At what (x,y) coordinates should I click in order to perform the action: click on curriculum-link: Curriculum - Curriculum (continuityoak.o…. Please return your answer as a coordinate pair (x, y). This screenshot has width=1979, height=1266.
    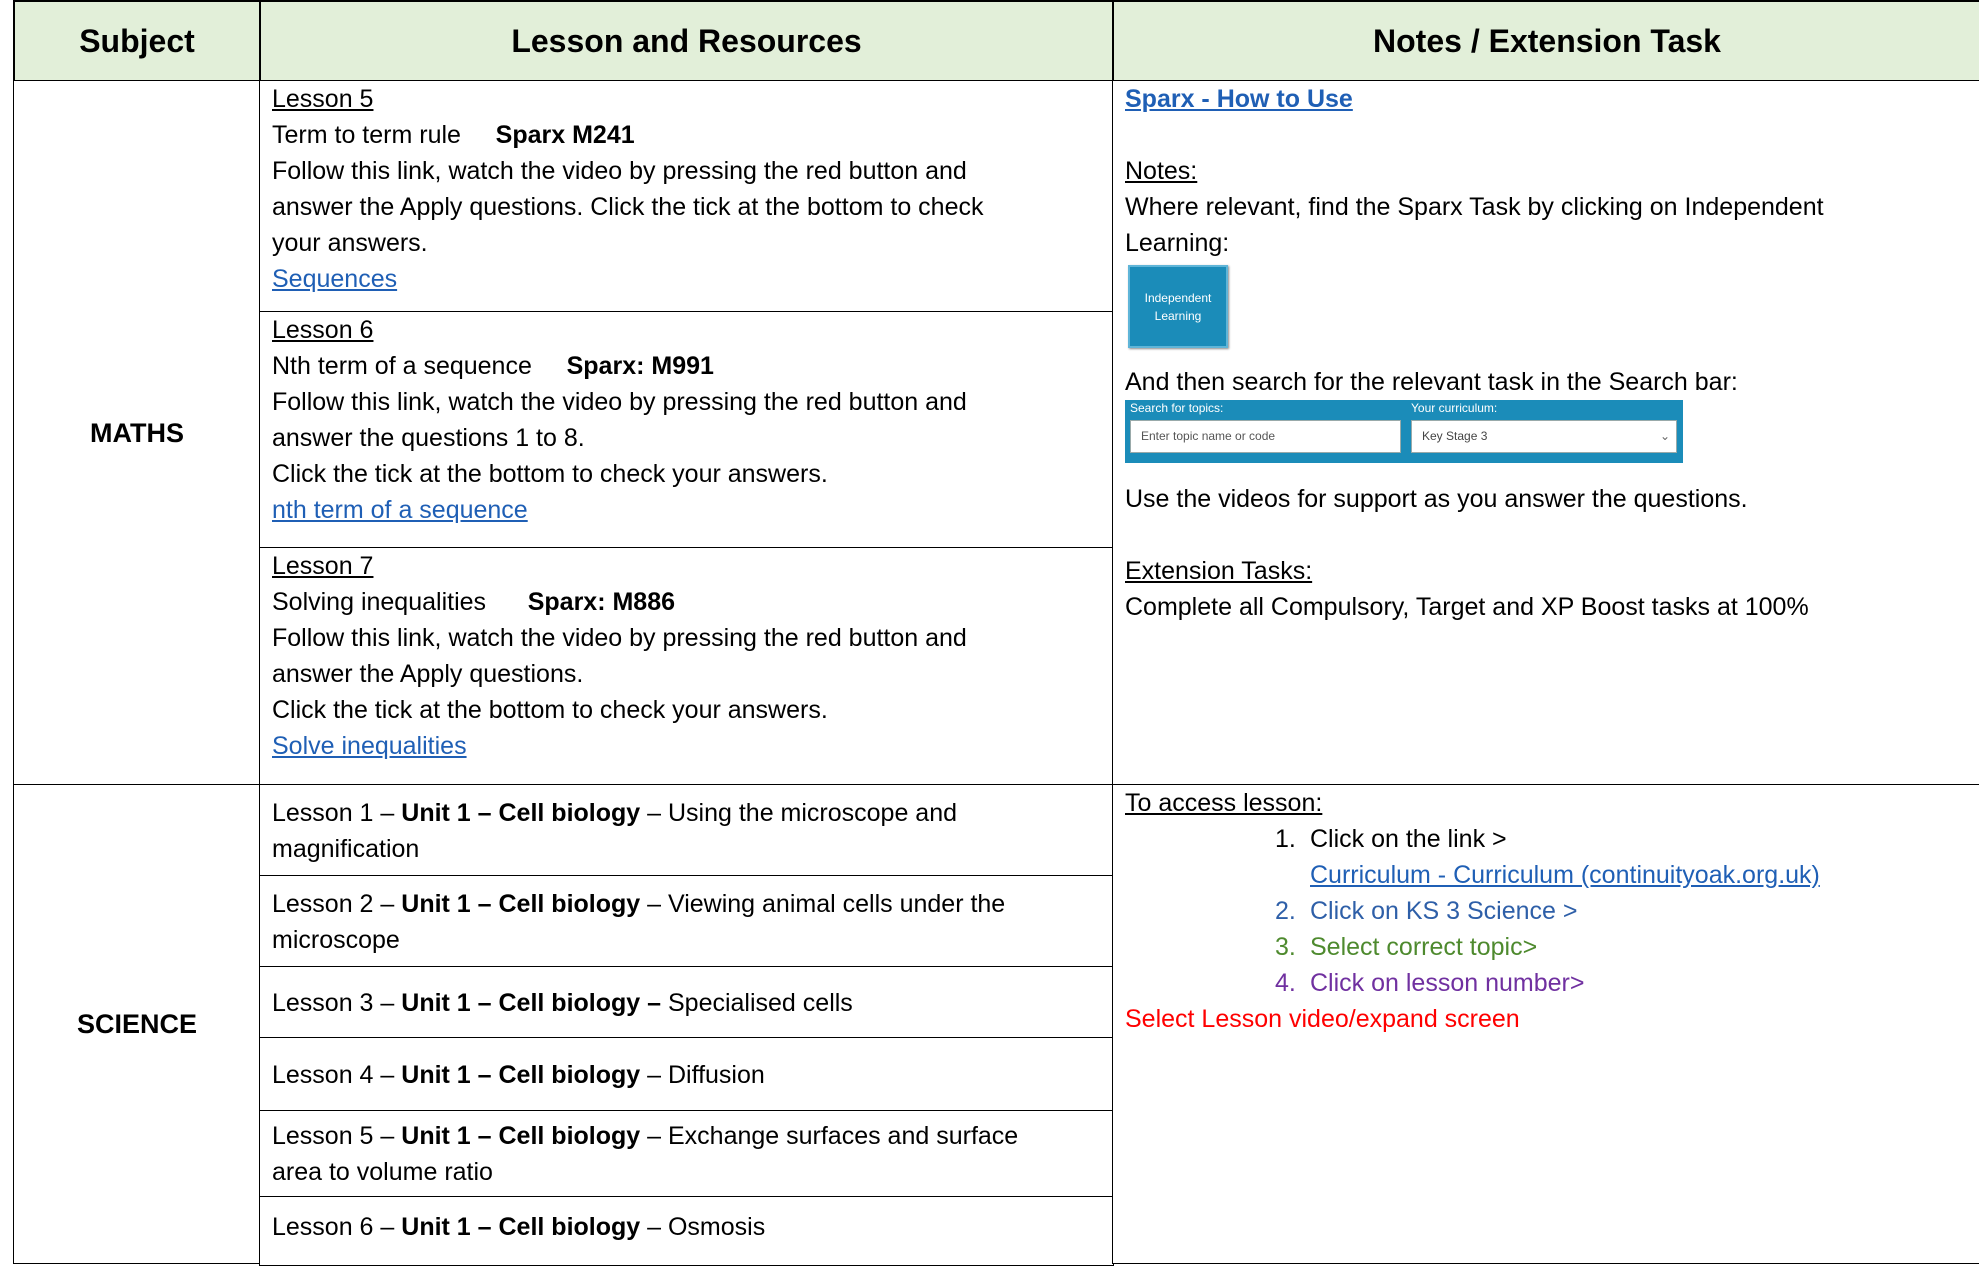
    Looking at the image, I should click on (1565, 875).